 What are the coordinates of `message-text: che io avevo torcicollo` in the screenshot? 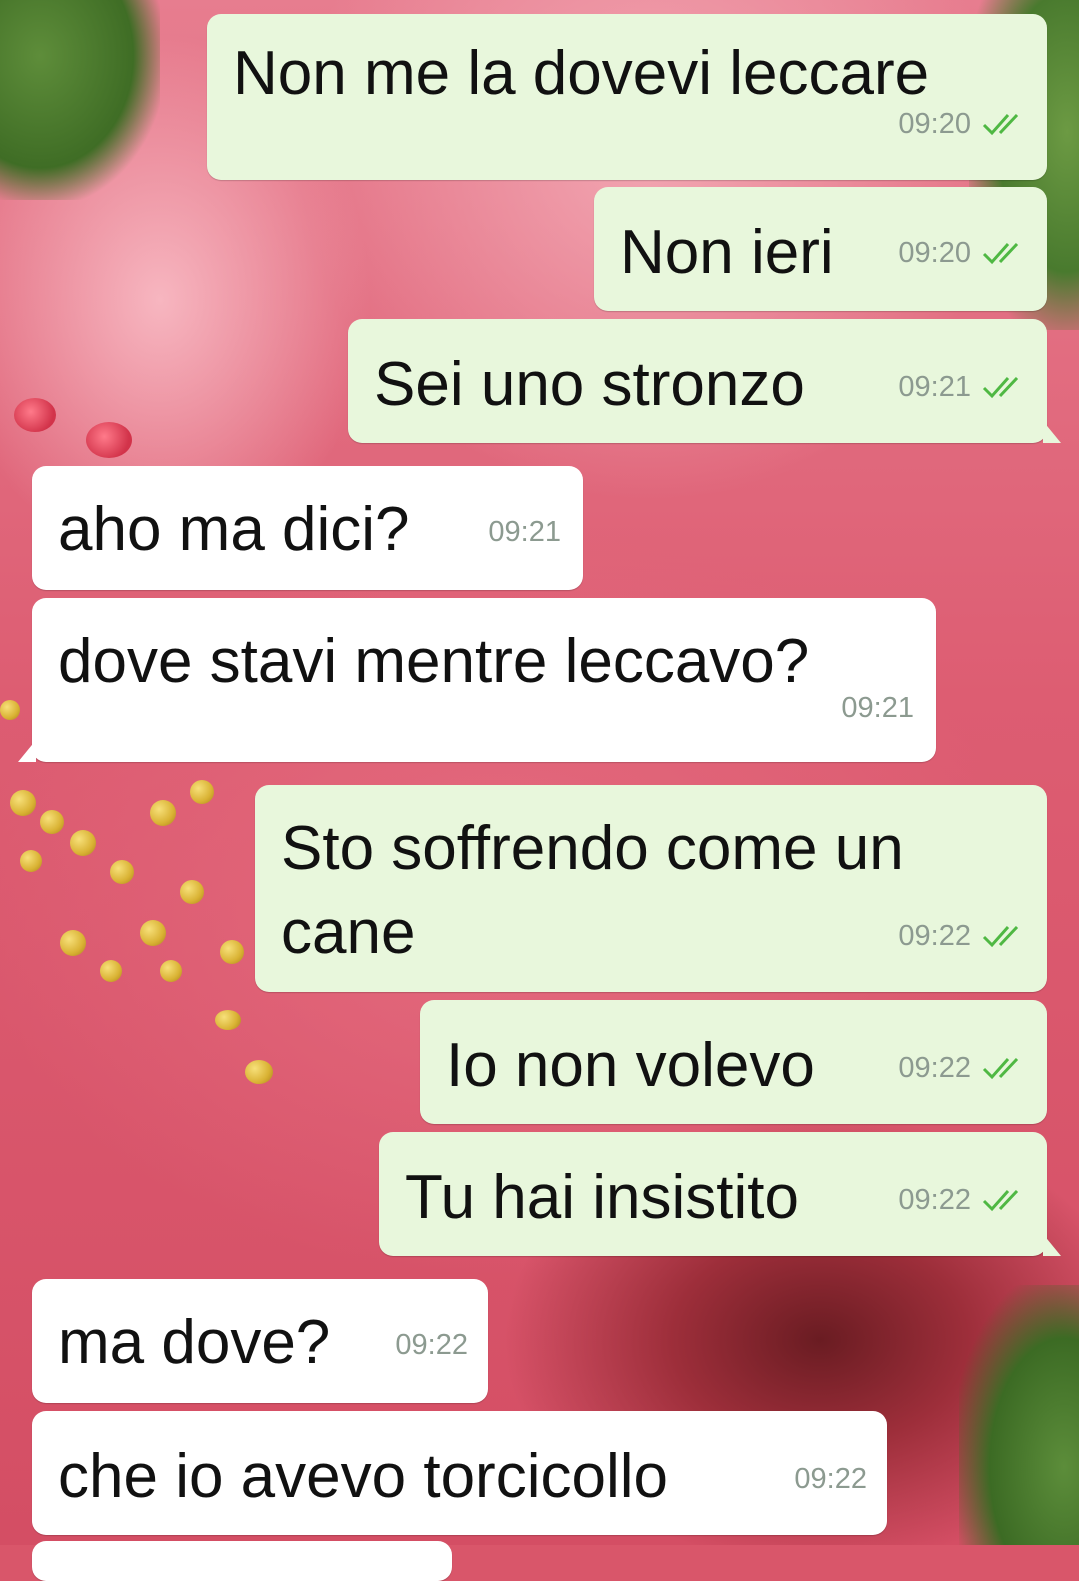 It's located at (363, 1476).